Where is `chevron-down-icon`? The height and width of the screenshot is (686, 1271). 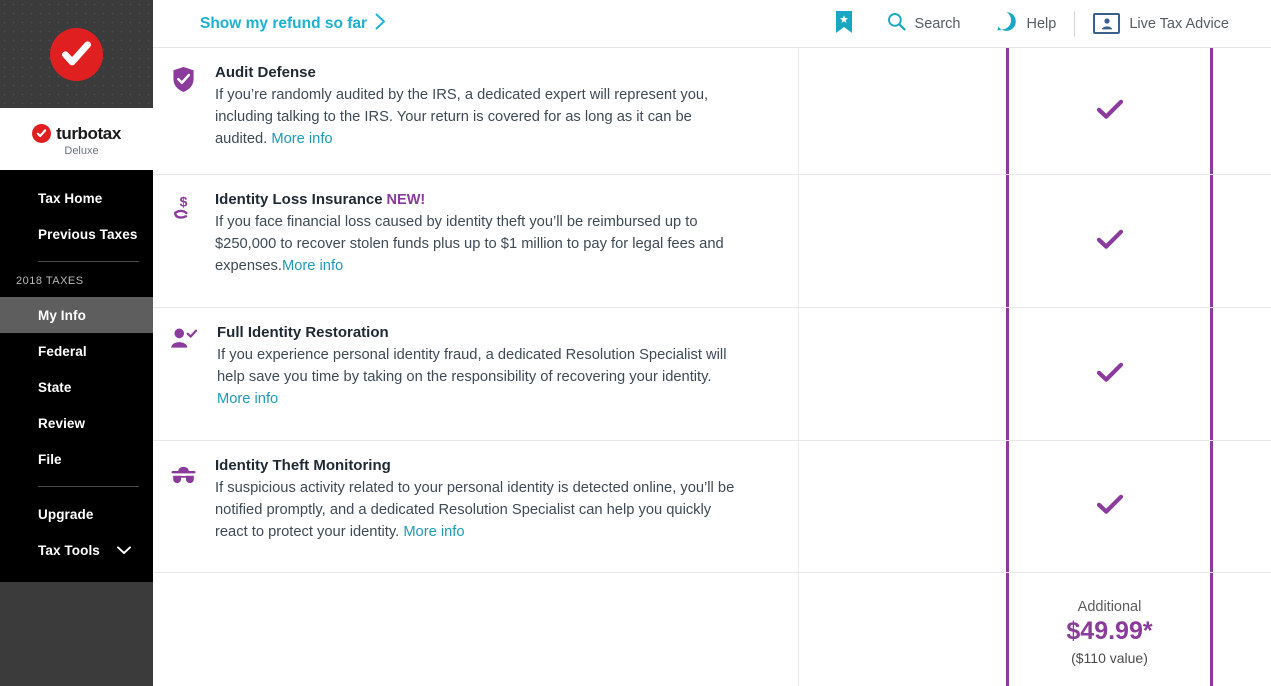 chevron-down-icon is located at coordinates (124, 550).